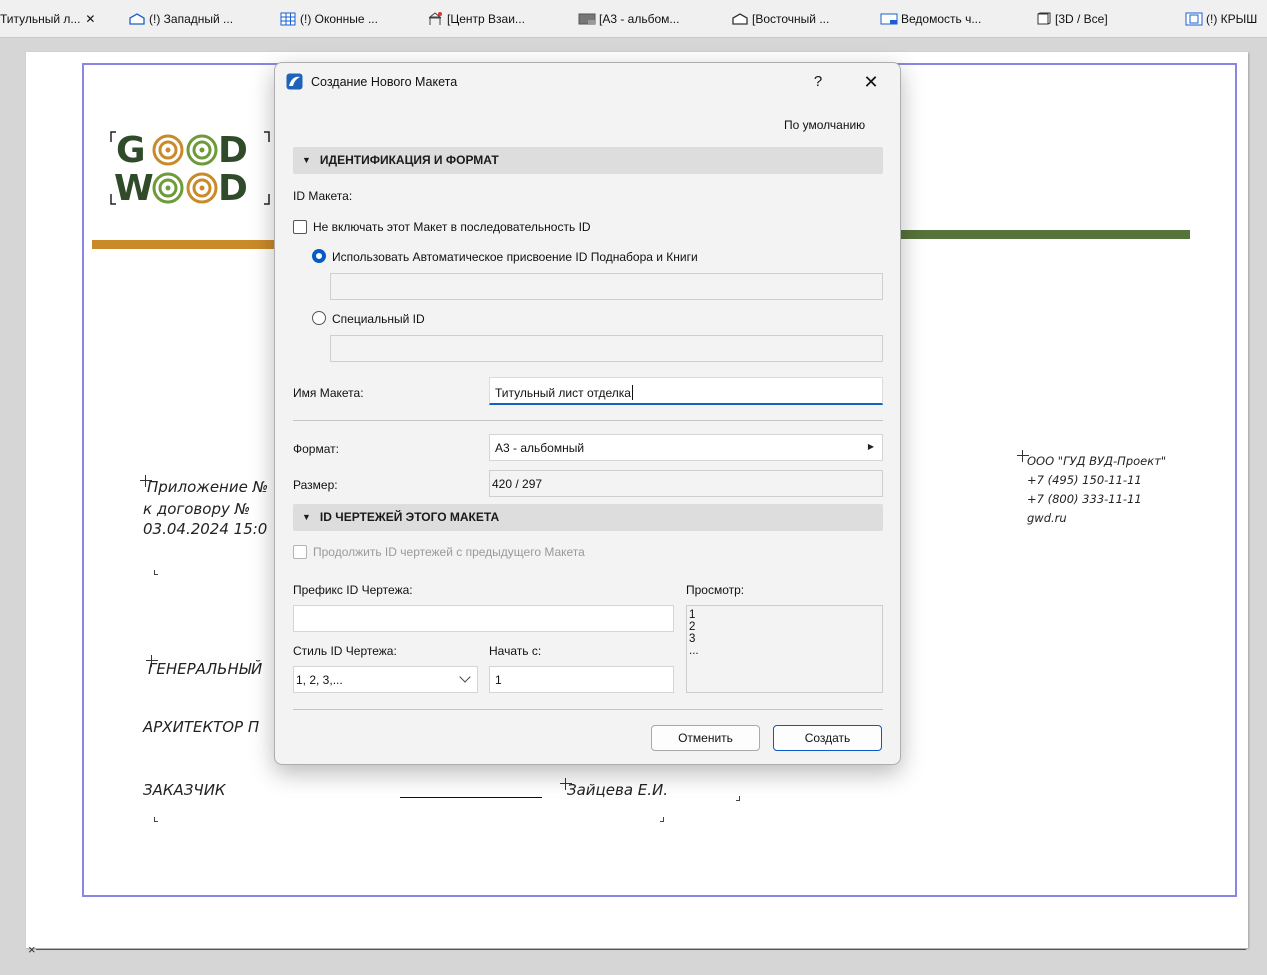 This screenshot has height=975, width=1267. Describe the element at coordinates (686, 447) in the screenshot. I see `format-select: А3 - альбомный ▶` at that location.